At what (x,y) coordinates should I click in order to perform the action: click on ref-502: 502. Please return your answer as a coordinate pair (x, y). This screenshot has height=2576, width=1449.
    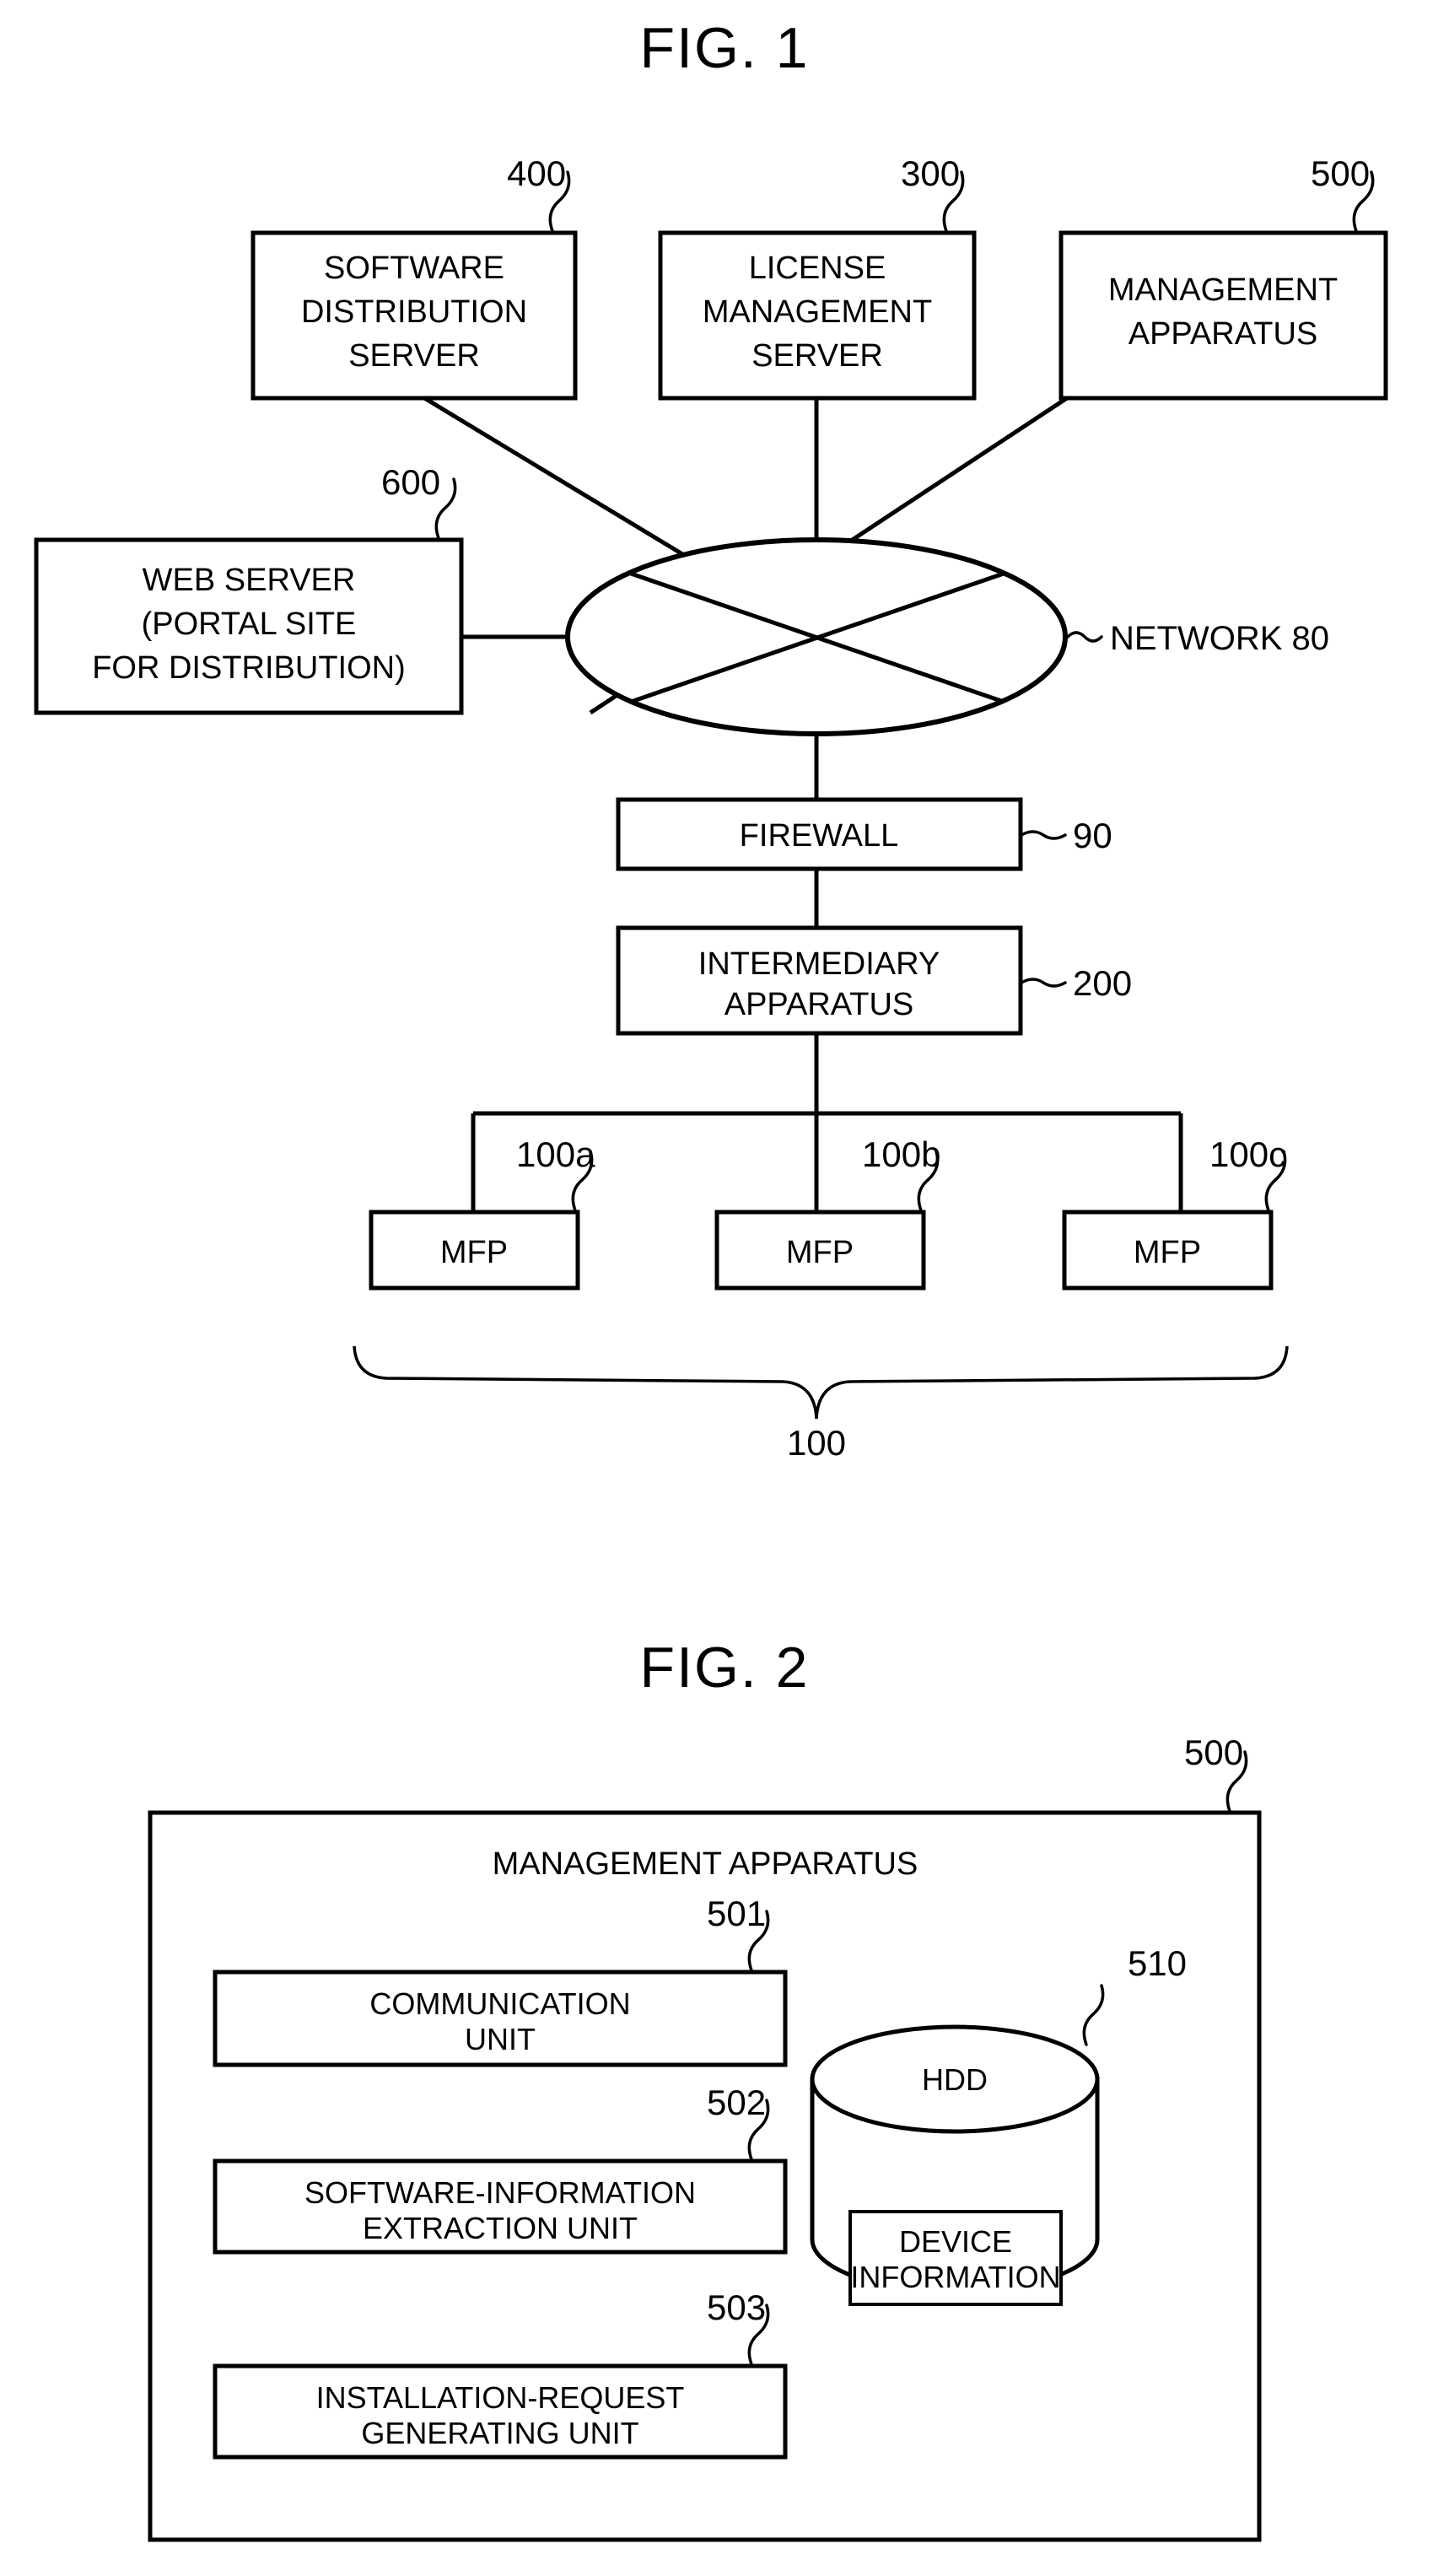
    Looking at the image, I should click on (736, 2102).